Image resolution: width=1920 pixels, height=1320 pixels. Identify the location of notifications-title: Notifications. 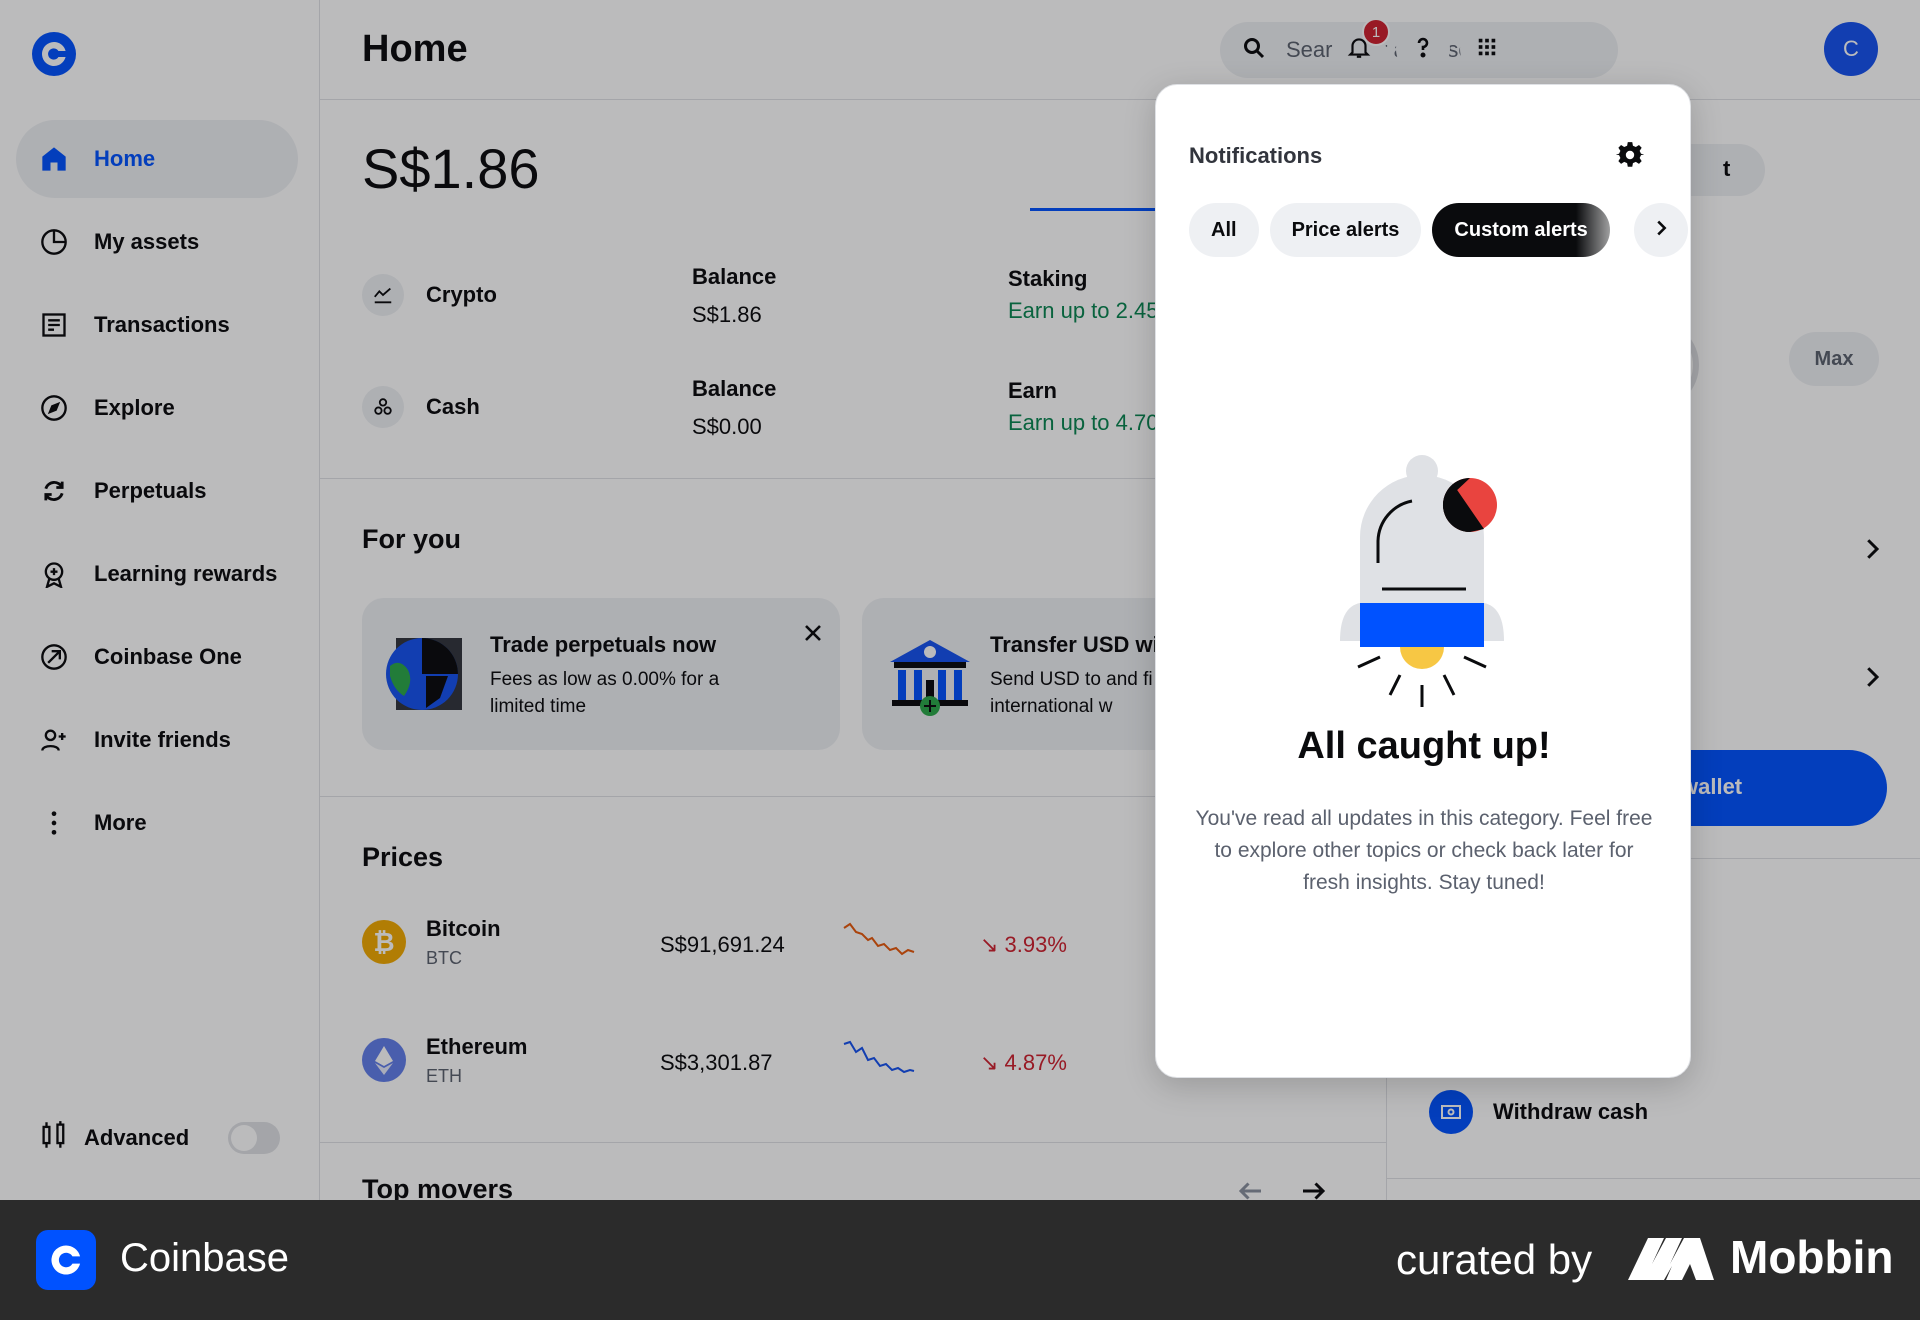
(1256, 155).